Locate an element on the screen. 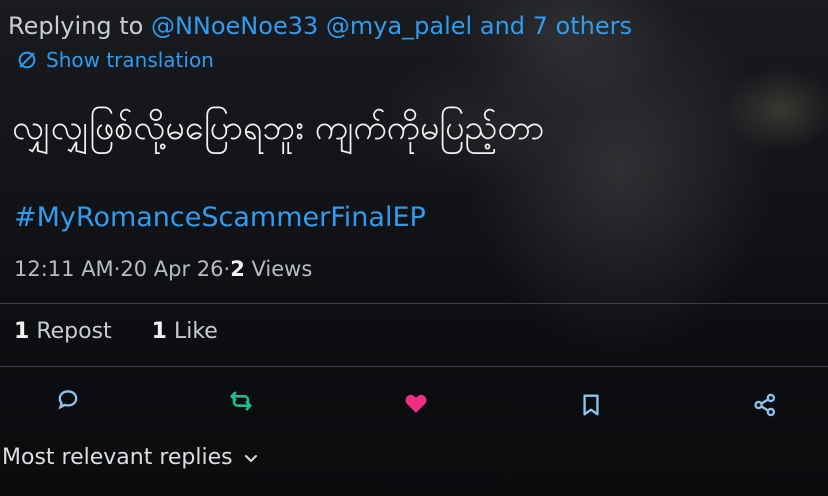 The image size is (828, 496). tweet-text: လျှလျှဖြစ်လို့မပြောရဘူး ကျက်ကိုမပြည့်တာ is located at coordinates (278, 128).